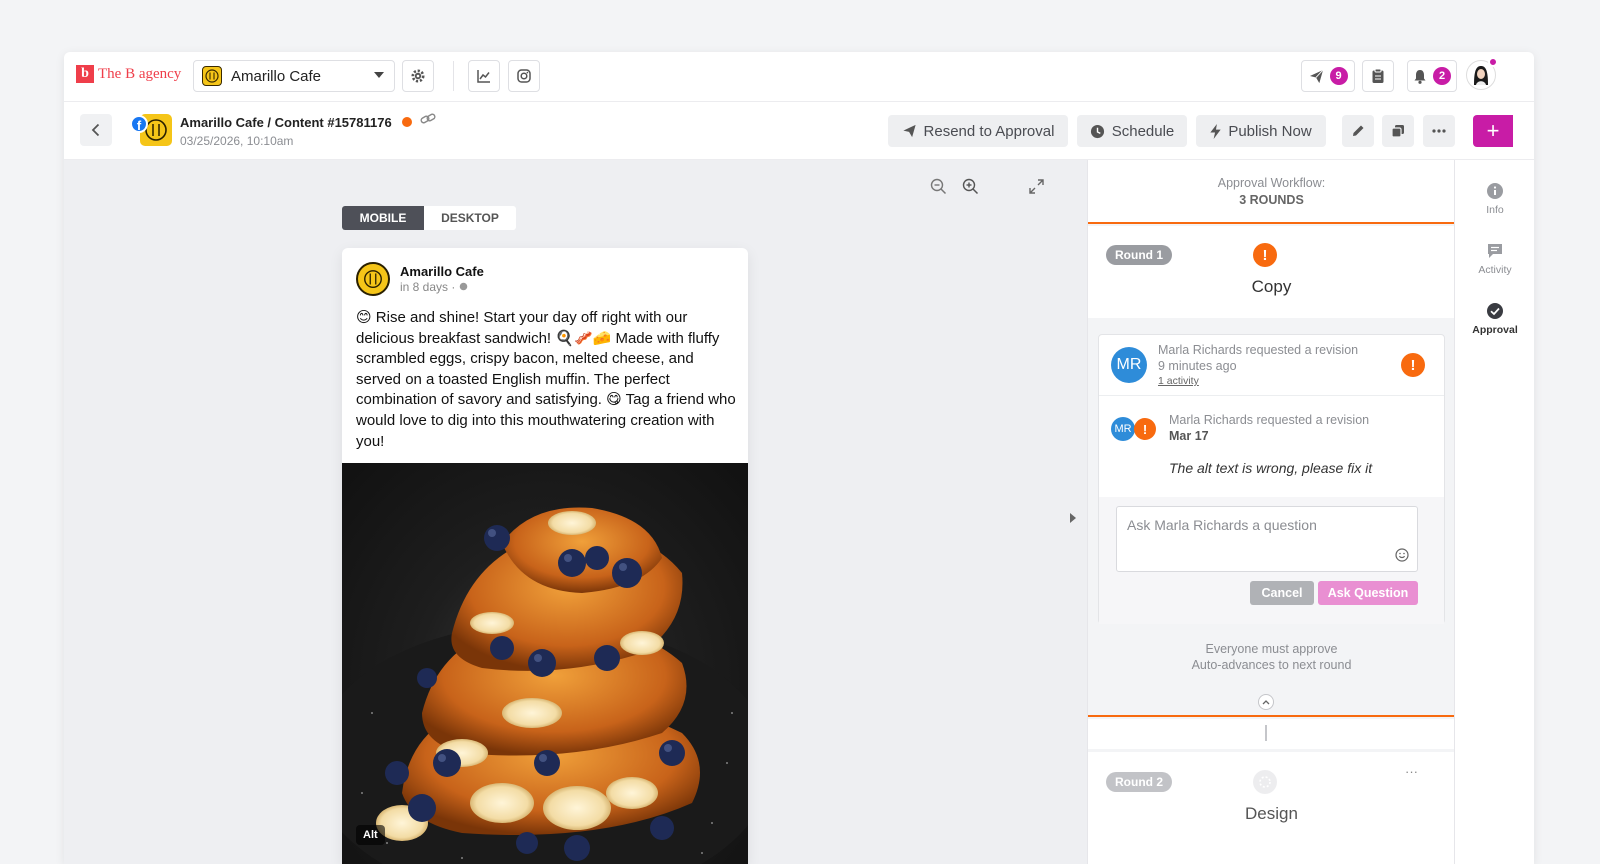  I want to click on notification-count-badge: 2, so click(1442, 76).